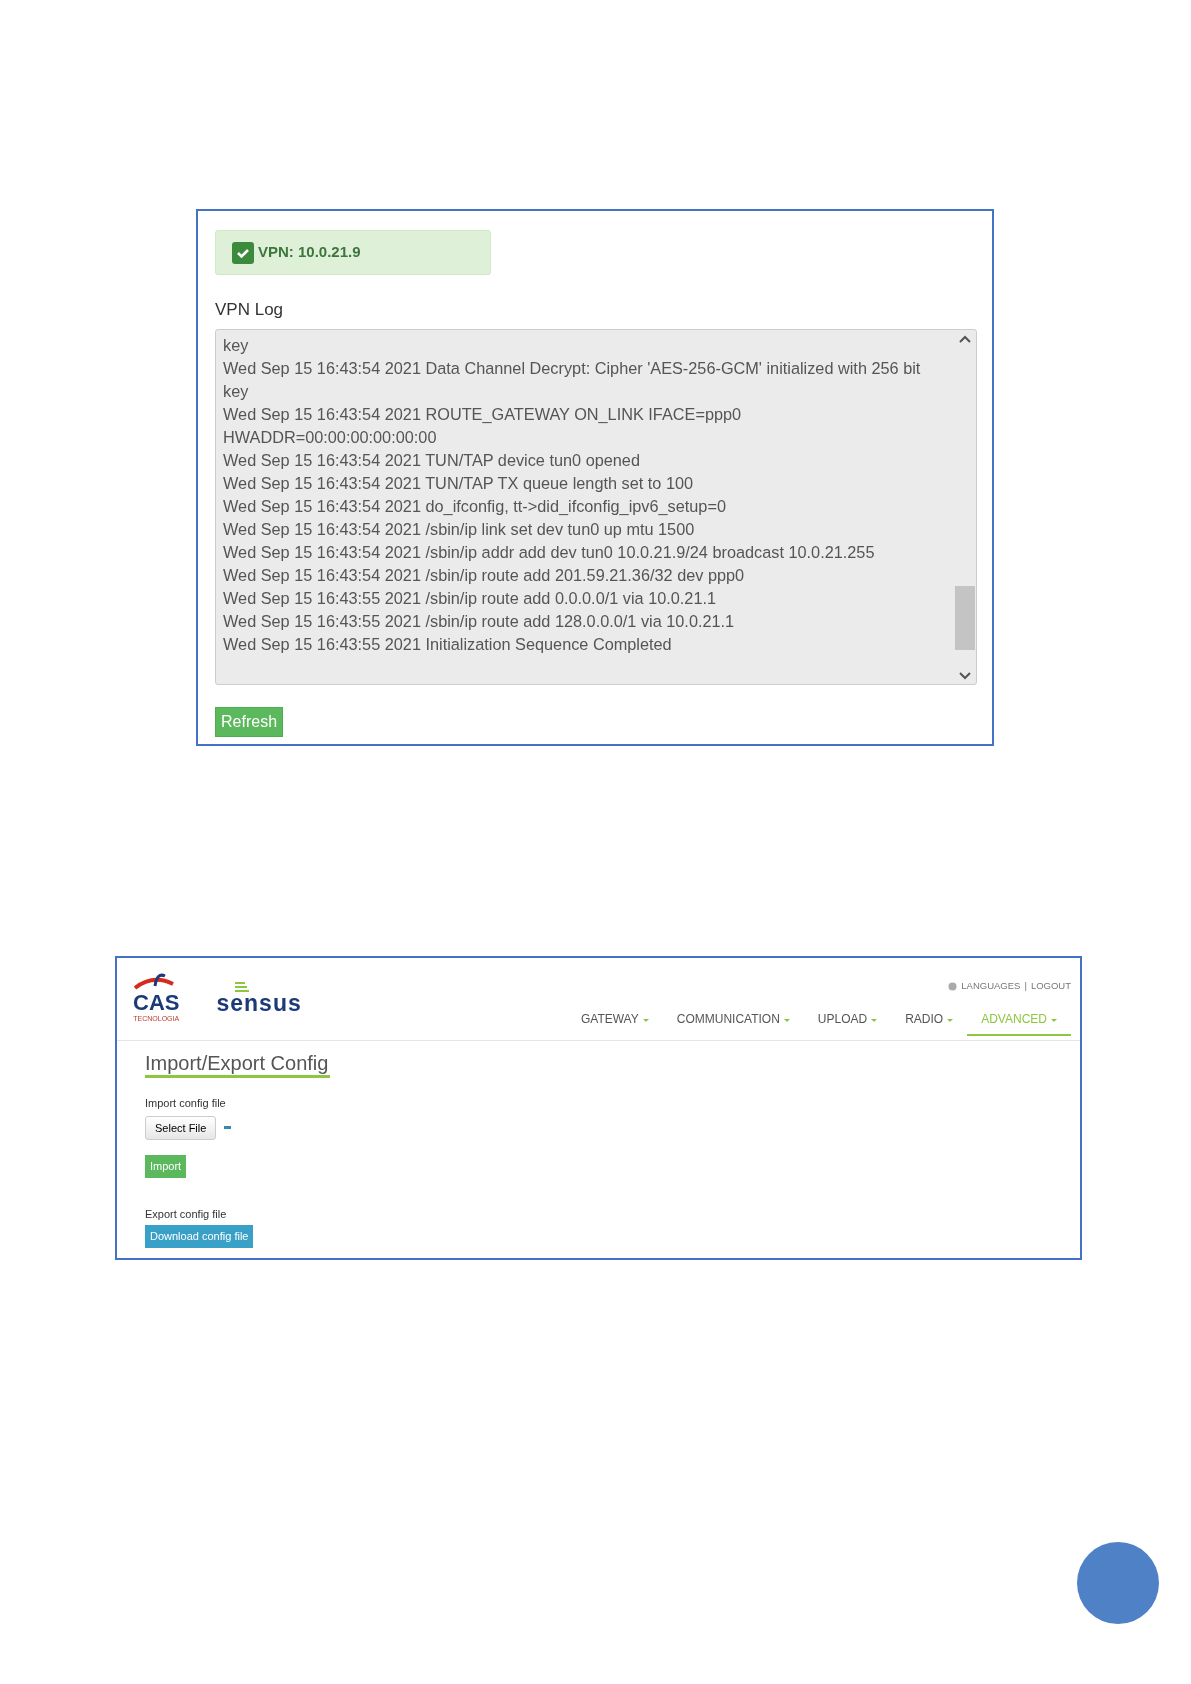 The width and height of the screenshot is (1191, 1684). What do you see at coordinates (479, 621) in the screenshot?
I see `log-line: Wed Sep 15 16:43:55 2021 /sbin/ip route add 128.0.0.0/1 via 10.0.21.1` at bounding box center [479, 621].